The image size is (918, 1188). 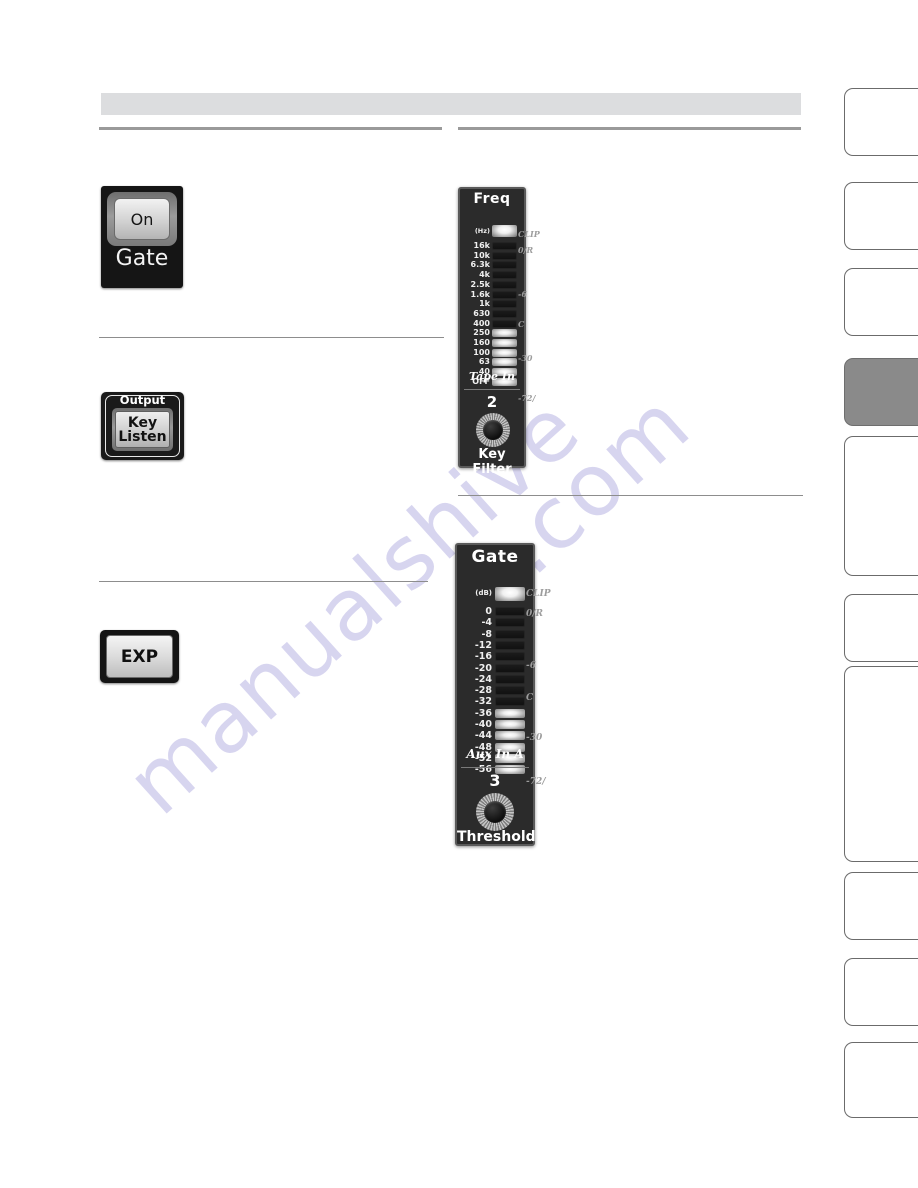 I want to click on key-listen-bezel: Key Listen, so click(x=142, y=429).